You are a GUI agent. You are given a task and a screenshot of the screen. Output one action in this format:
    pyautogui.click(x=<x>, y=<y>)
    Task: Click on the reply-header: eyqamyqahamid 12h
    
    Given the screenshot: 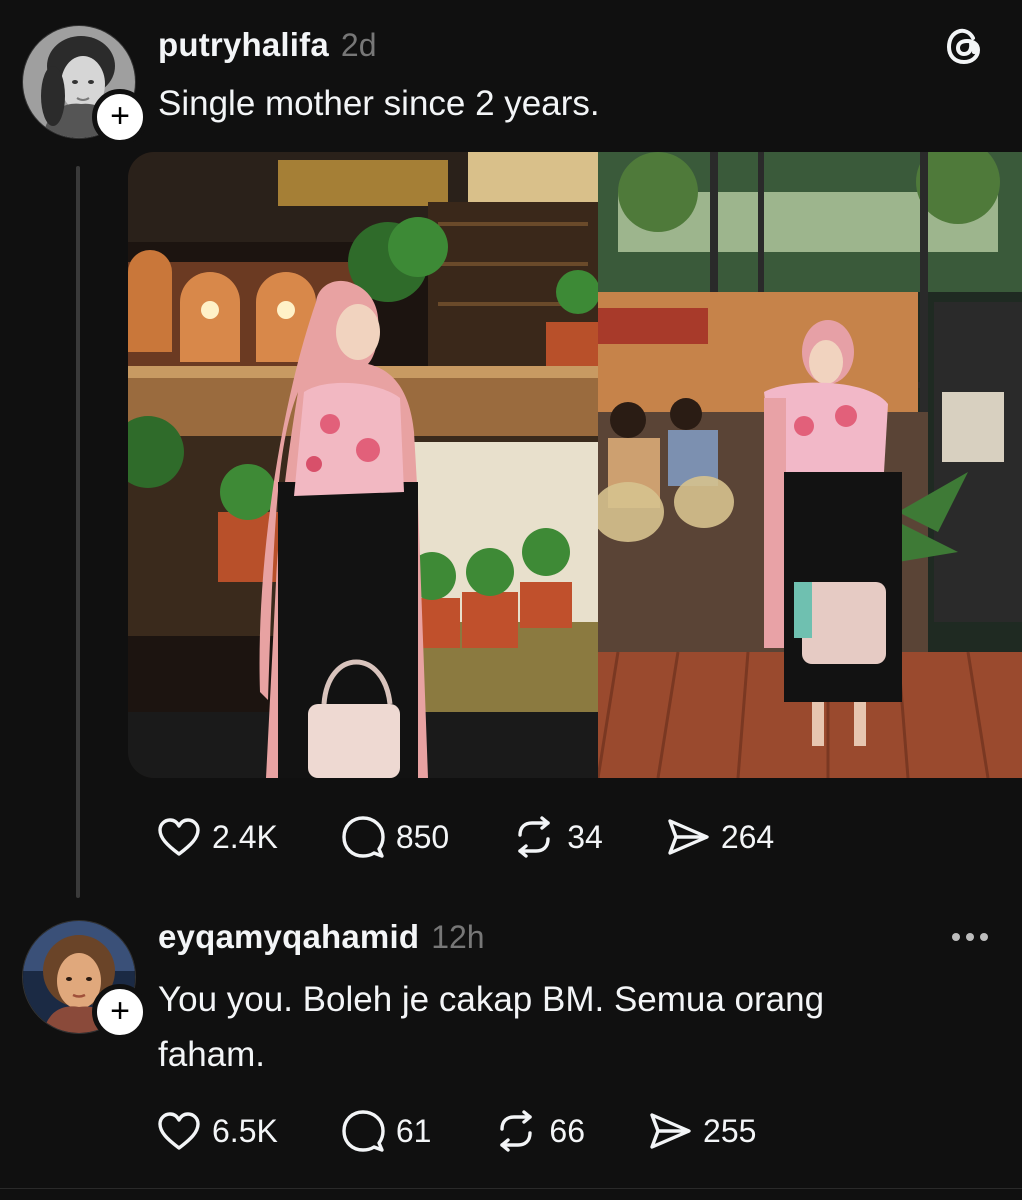 What is the action you would take?
    pyautogui.click(x=321, y=937)
    